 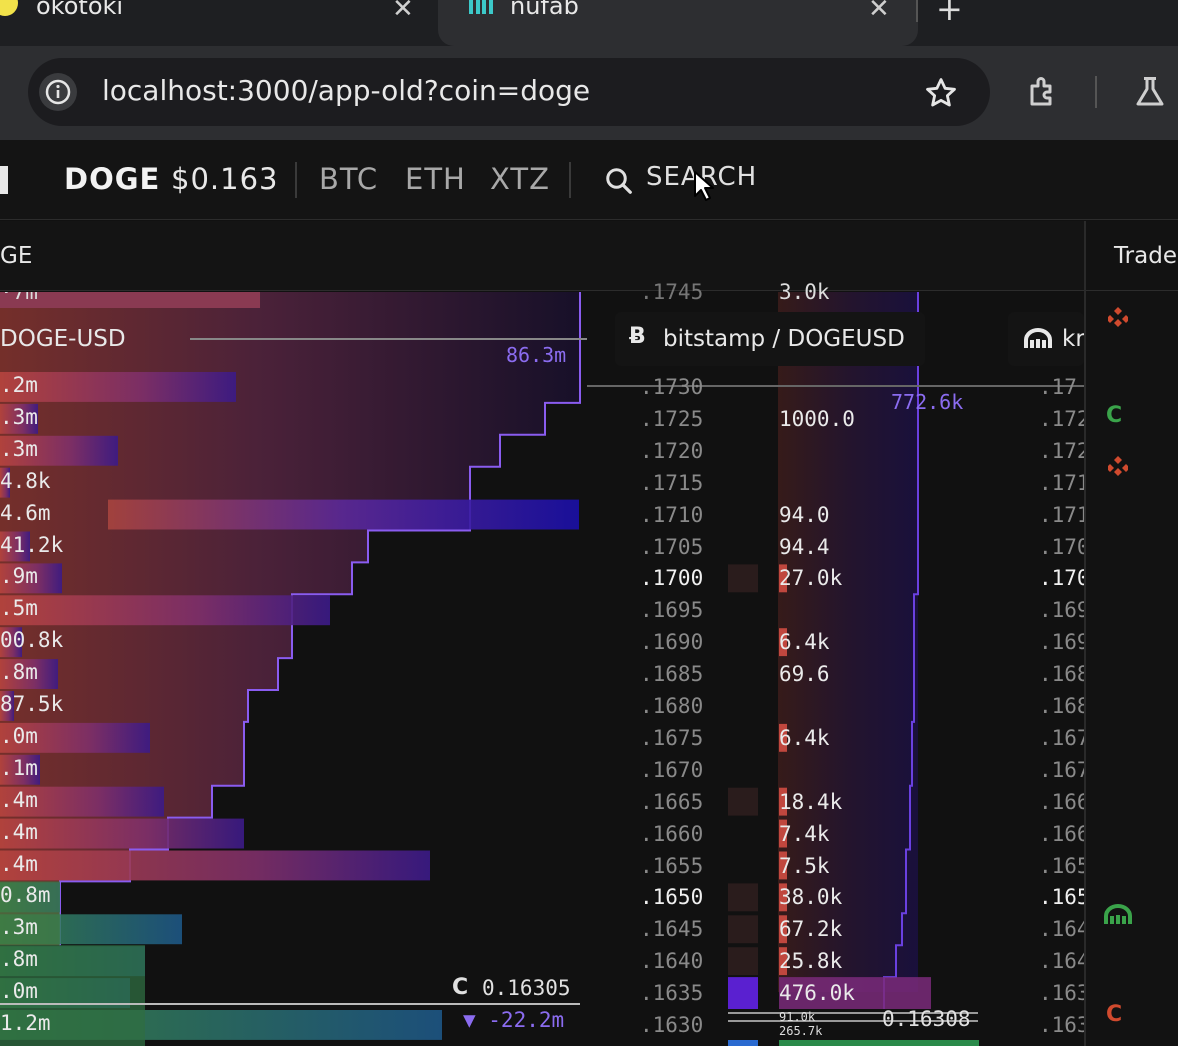 What do you see at coordinates (1145, 256) in the screenshot?
I see `trades-title: Trade` at bounding box center [1145, 256].